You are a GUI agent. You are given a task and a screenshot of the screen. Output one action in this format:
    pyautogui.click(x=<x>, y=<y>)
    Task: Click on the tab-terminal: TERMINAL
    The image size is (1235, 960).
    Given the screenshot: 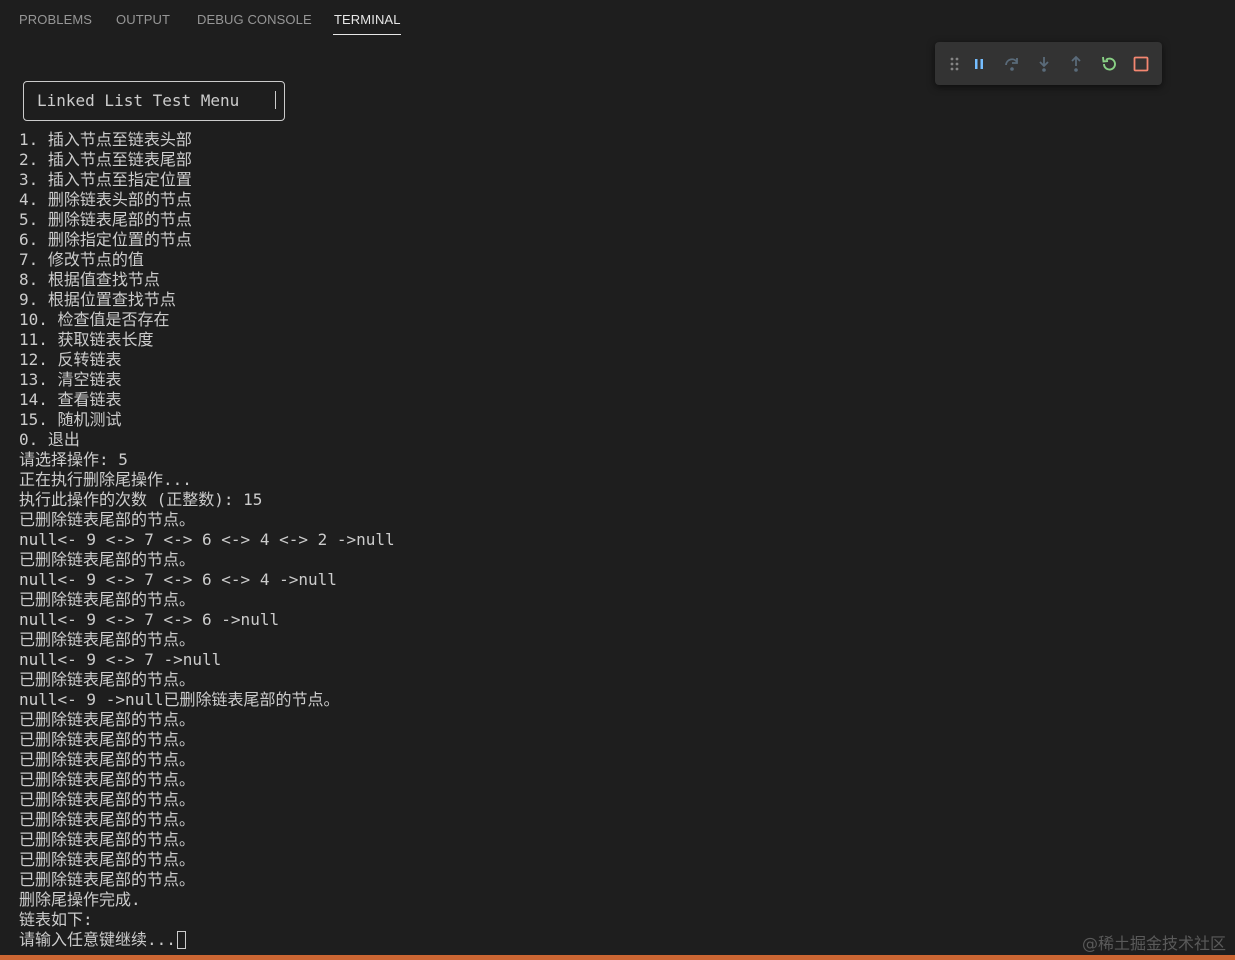 What is the action you would take?
    pyautogui.click(x=367, y=19)
    